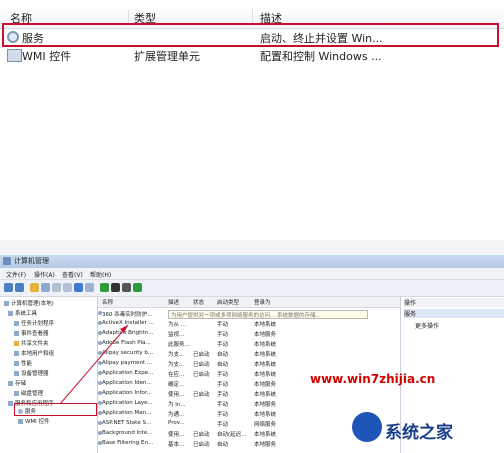  Describe the element at coordinates (367, 427) in the screenshot. I see `watermark-logo-badge` at that location.